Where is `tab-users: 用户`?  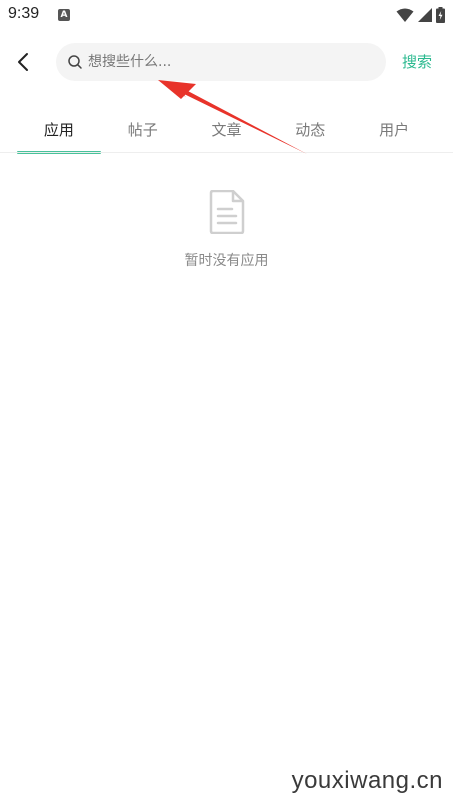
tab-users: 用户 is located at coordinates (394, 130).